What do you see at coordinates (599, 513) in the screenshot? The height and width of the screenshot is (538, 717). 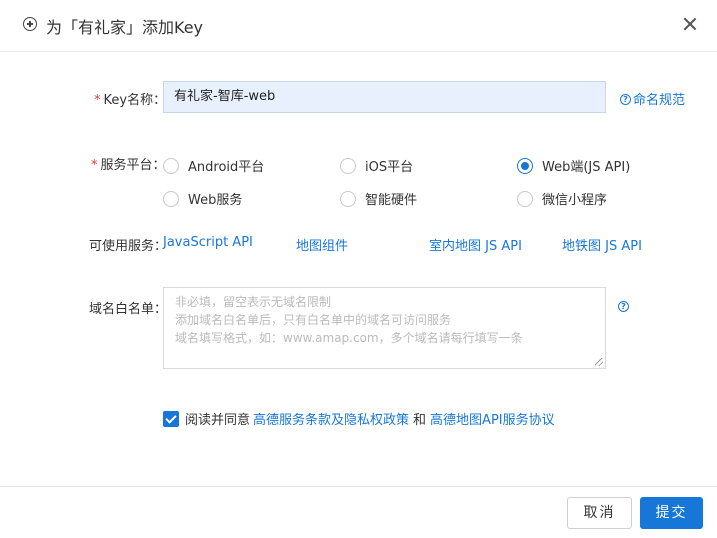 I see `cancel-button: 取消` at bounding box center [599, 513].